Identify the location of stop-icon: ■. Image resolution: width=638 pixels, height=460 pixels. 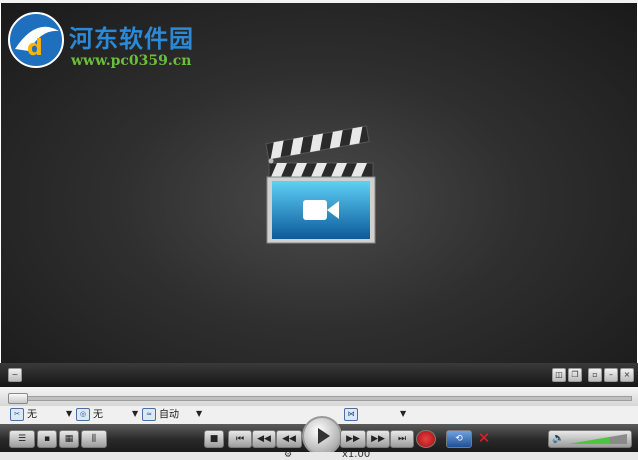
(214, 439).